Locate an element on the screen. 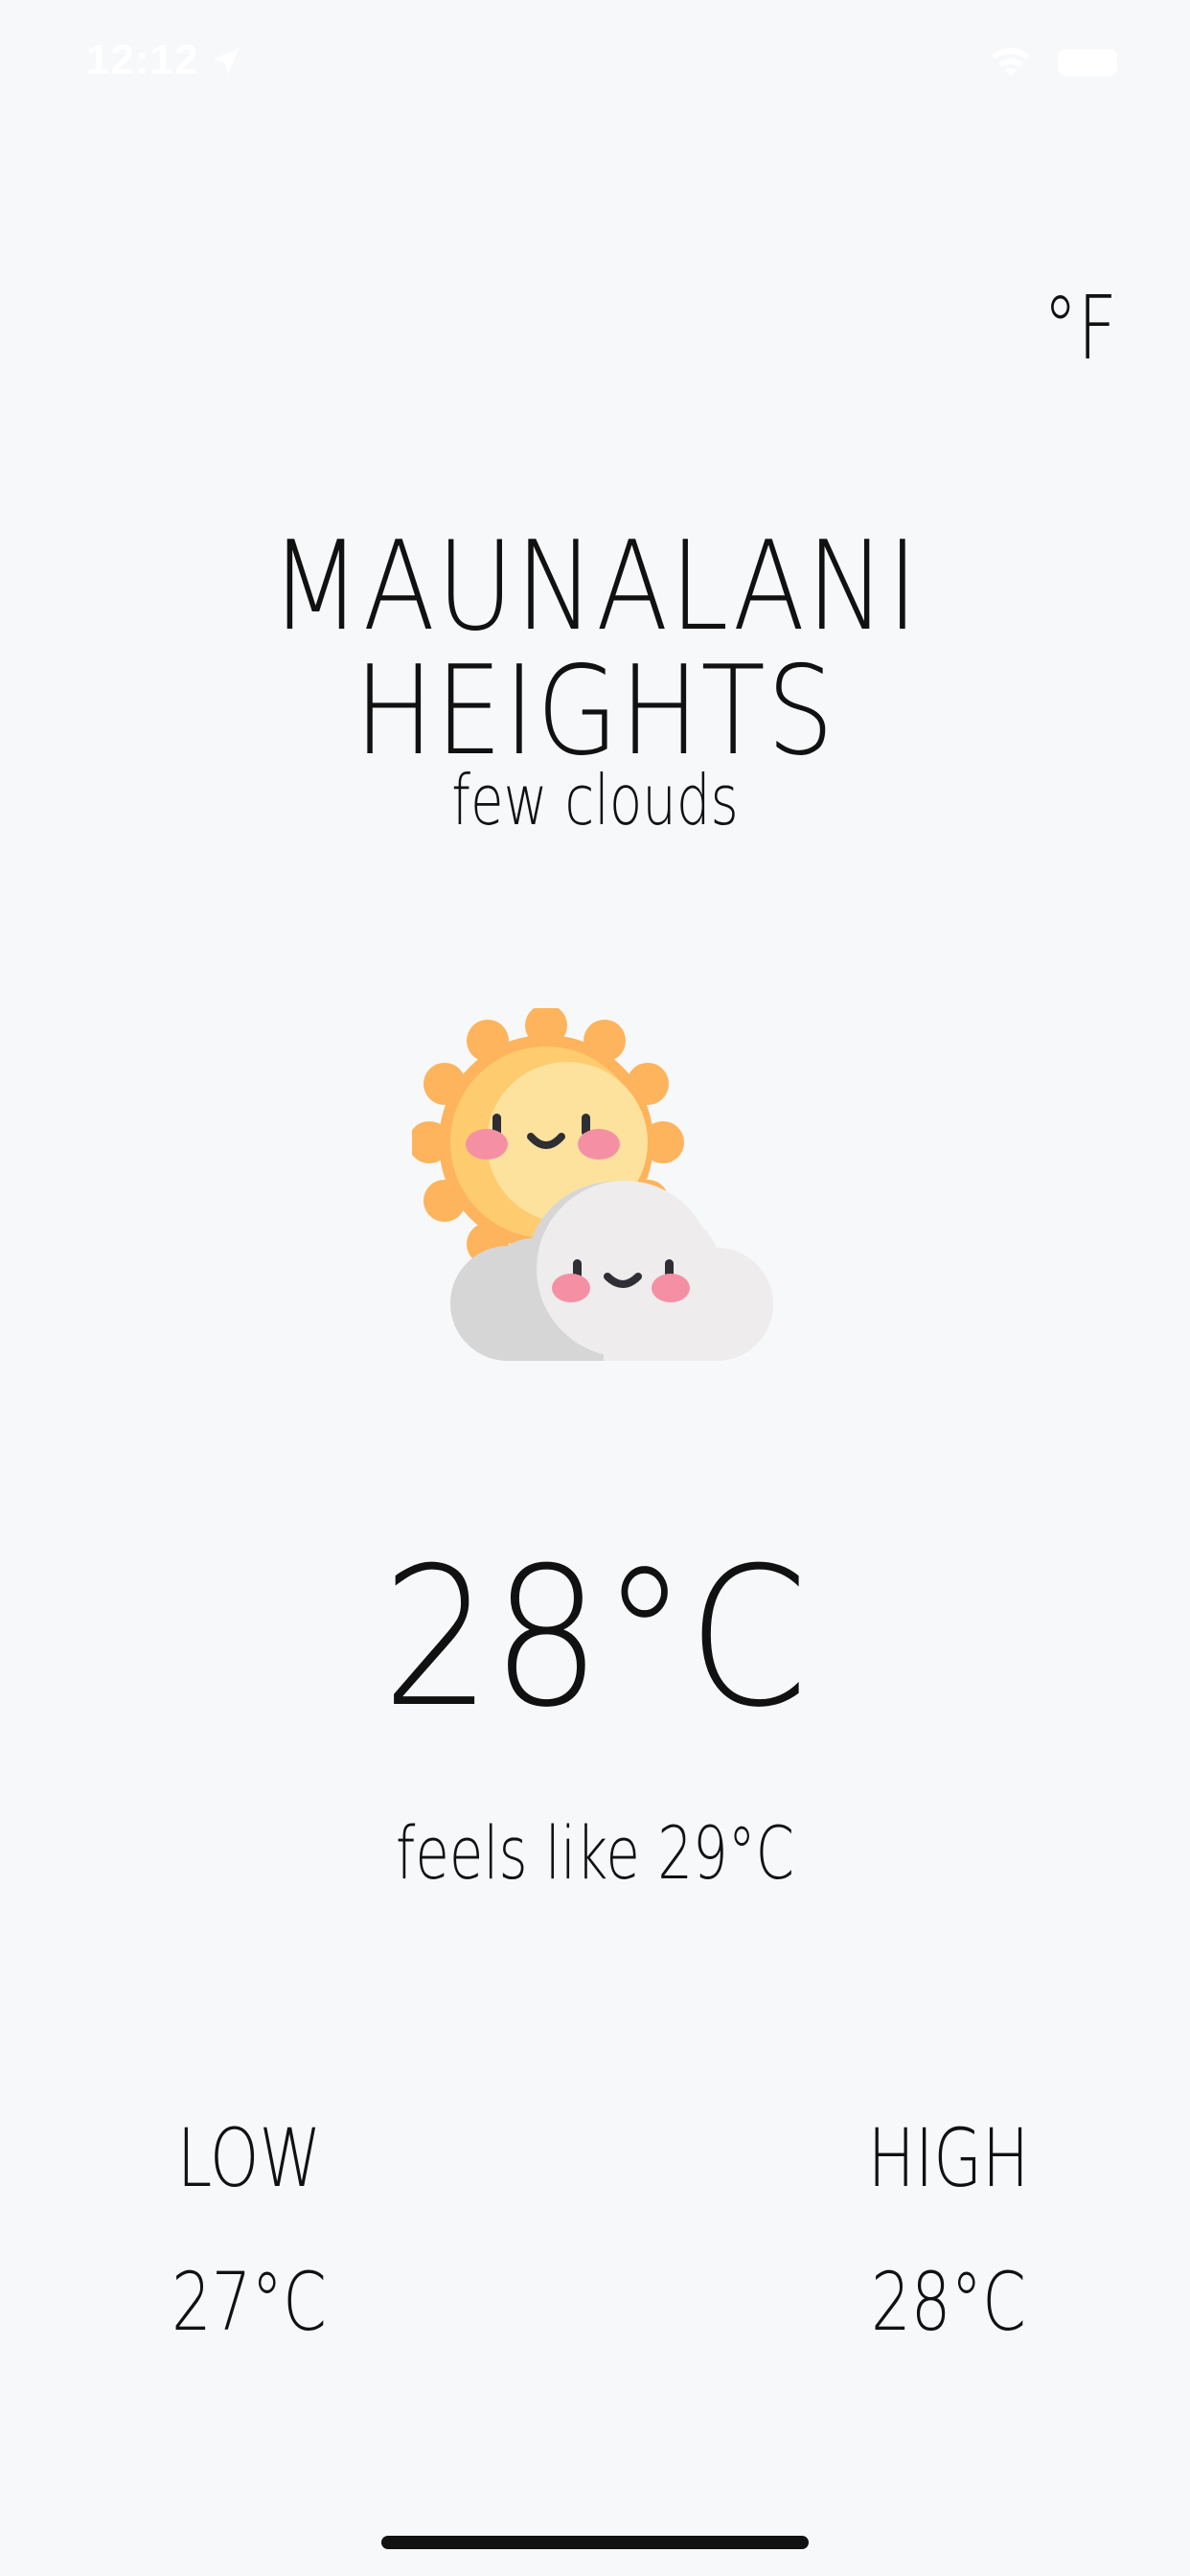  low-value: 27°C is located at coordinates (250, 2302).